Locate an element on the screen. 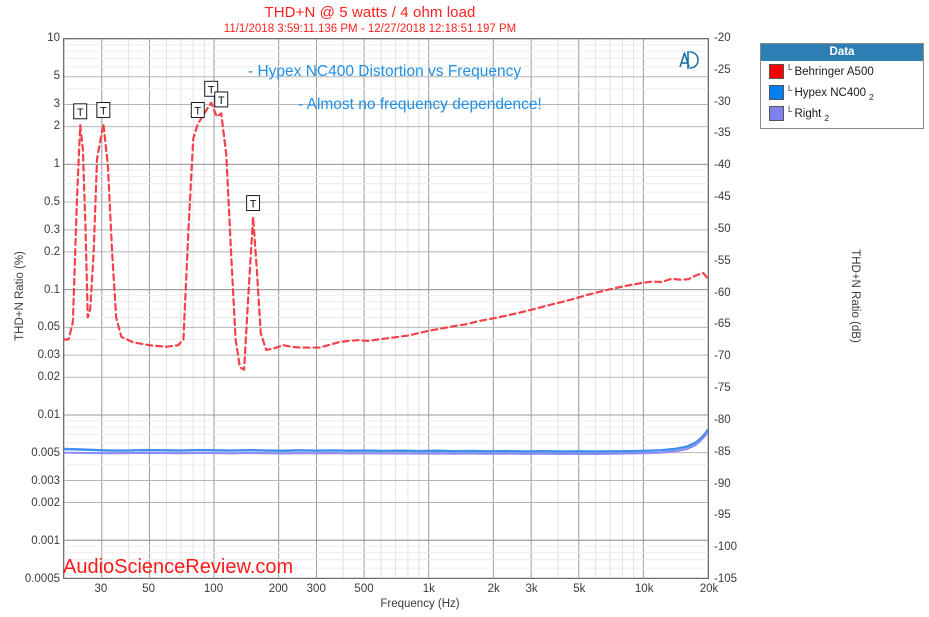 The height and width of the screenshot is (617, 929). y-tick-left: 0.001 is located at coordinates (45, 541).